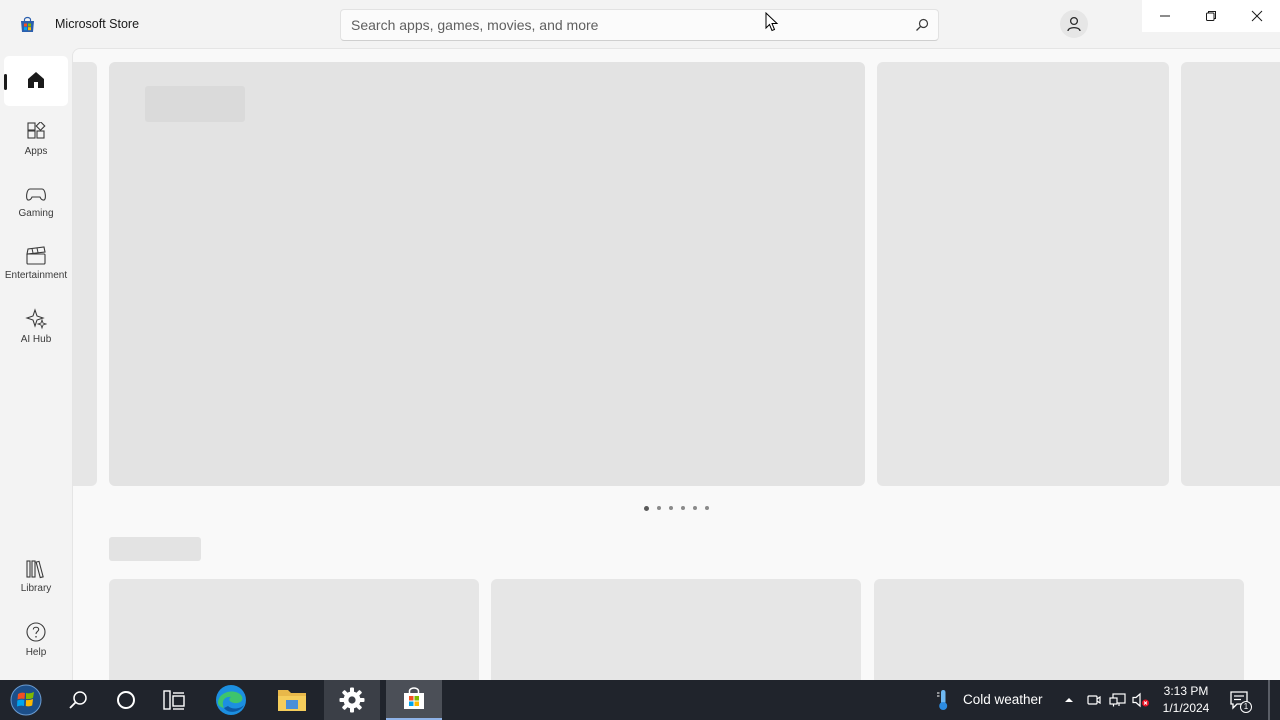  Describe the element at coordinates (676, 508) in the screenshot. I see `carousel-pager` at that location.